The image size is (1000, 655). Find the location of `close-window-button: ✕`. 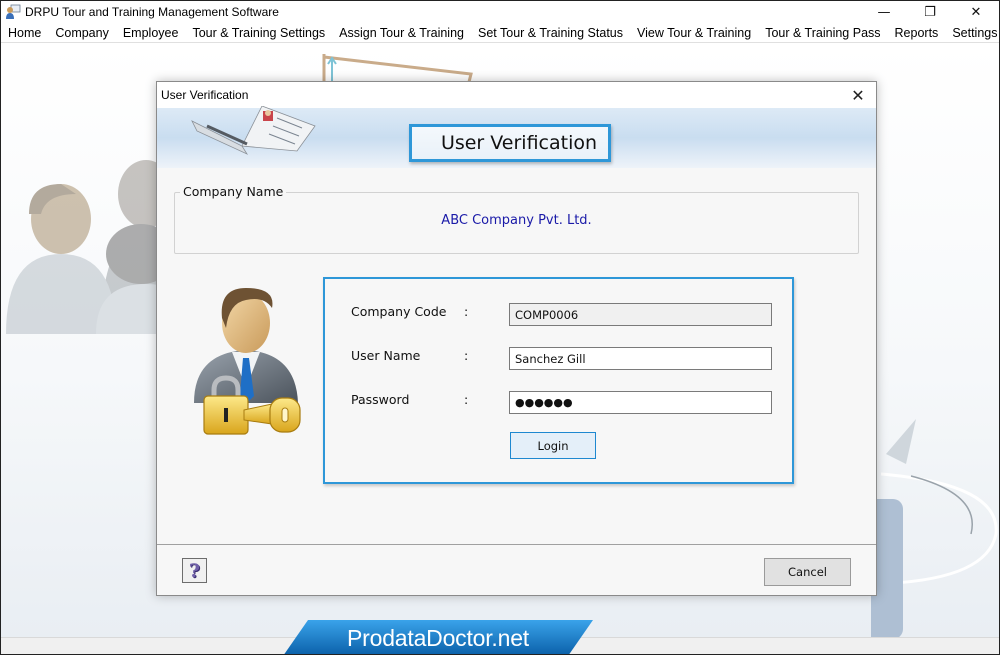

close-window-button: ✕ is located at coordinates (976, 12).